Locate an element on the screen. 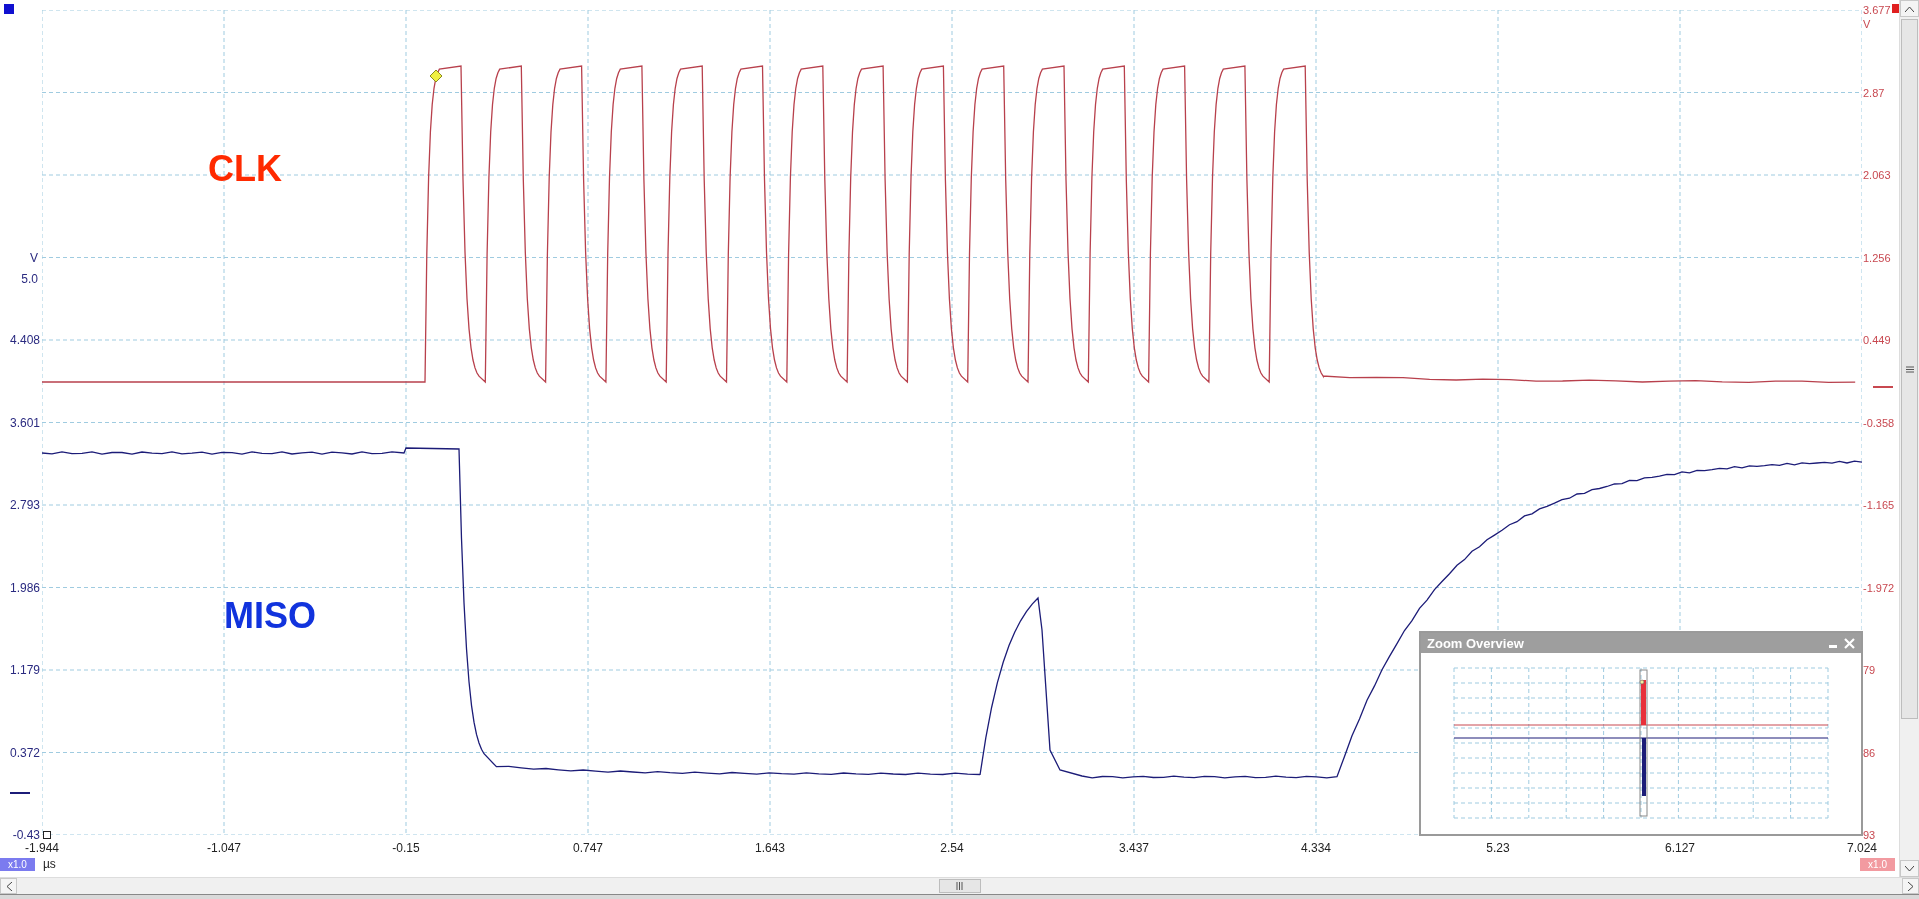 The height and width of the screenshot is (899, 1919). scroll-down-button is located at coordinates (1909, 868).